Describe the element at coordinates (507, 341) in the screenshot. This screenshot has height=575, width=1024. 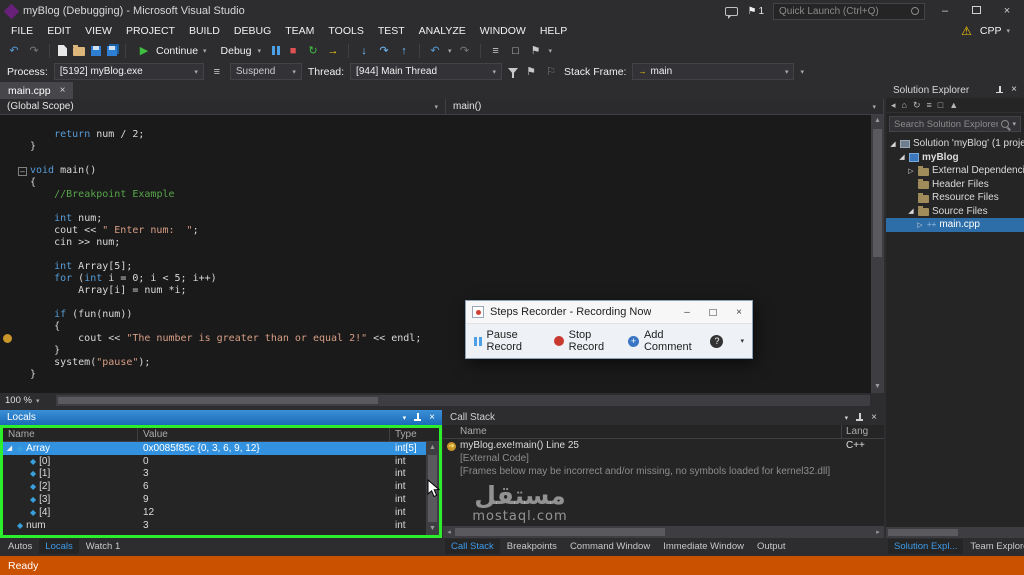
I see `pause-record-button: Pause Record` at that location.